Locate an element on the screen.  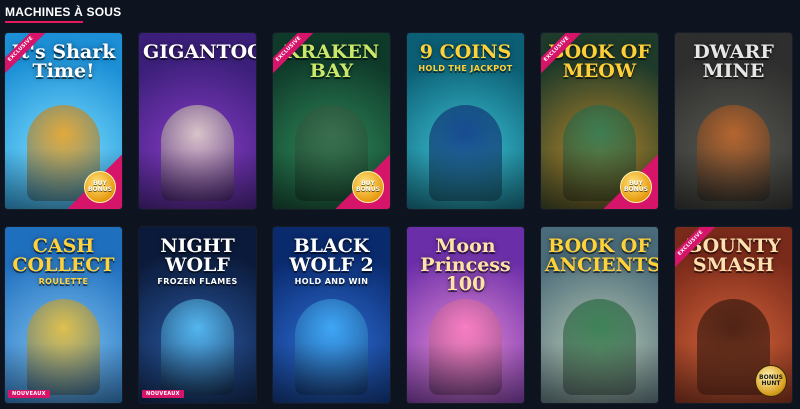
game-subtitle: FROZEN FLAMES is located at coordinates (197, 281).